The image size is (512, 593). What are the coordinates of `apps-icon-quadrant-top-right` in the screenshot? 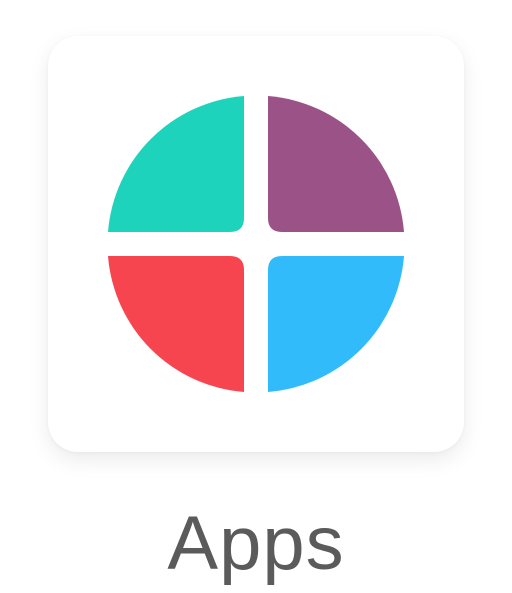 It's located at (336, 164).